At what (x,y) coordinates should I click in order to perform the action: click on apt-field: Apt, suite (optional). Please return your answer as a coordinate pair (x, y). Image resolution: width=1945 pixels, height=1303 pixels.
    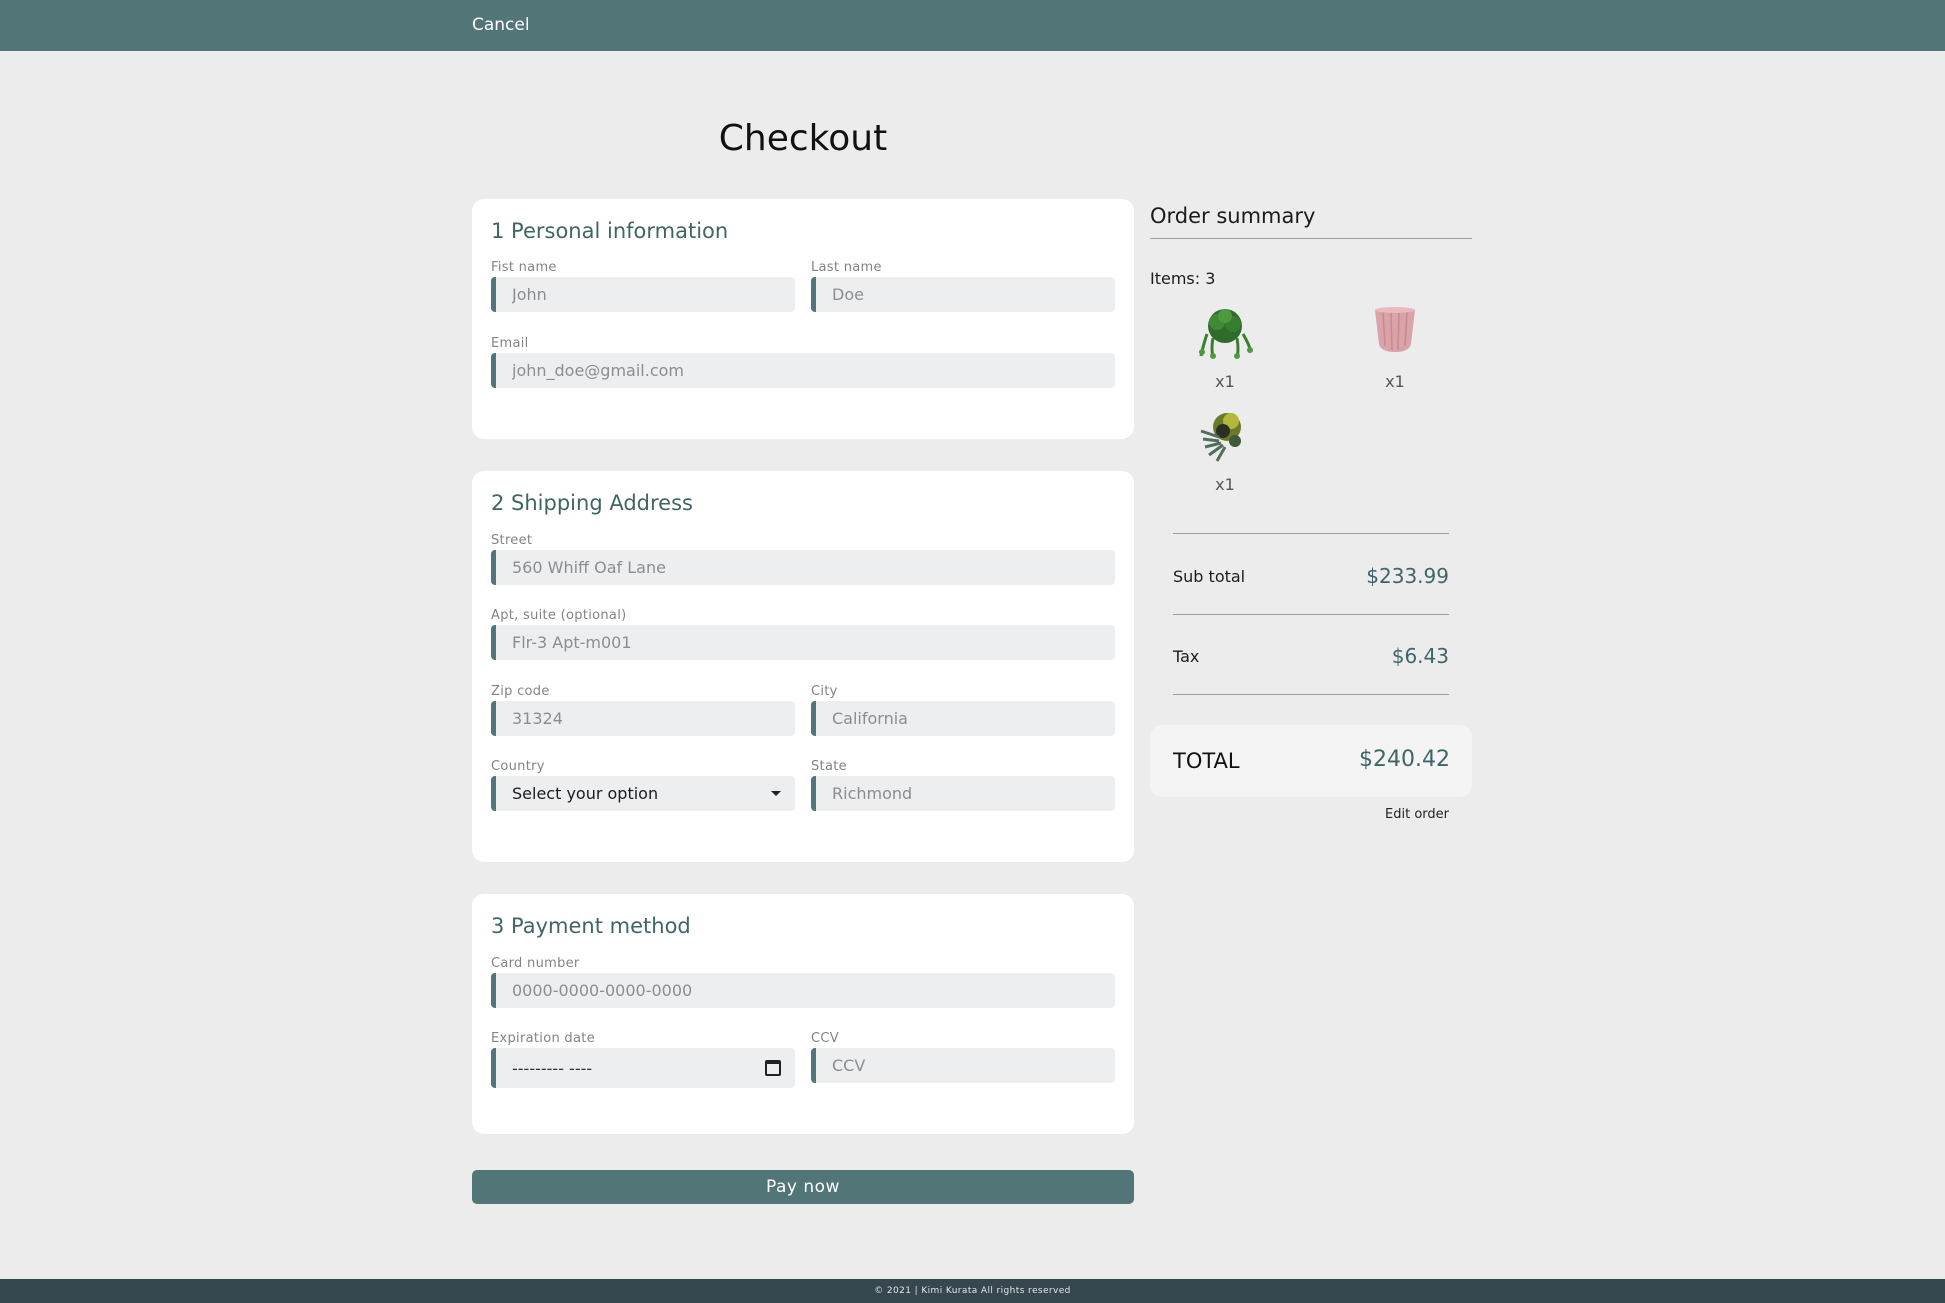
    Looking at the image, I should click on (803, 633).